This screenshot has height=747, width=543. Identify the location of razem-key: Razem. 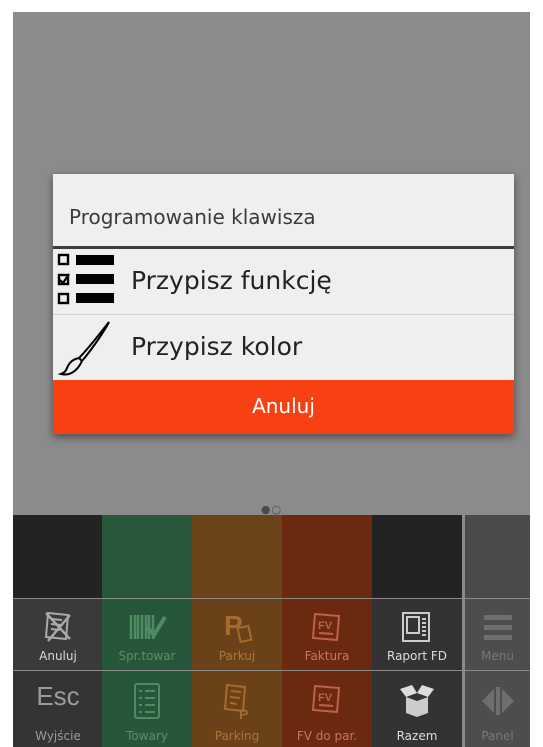
(417, 709).